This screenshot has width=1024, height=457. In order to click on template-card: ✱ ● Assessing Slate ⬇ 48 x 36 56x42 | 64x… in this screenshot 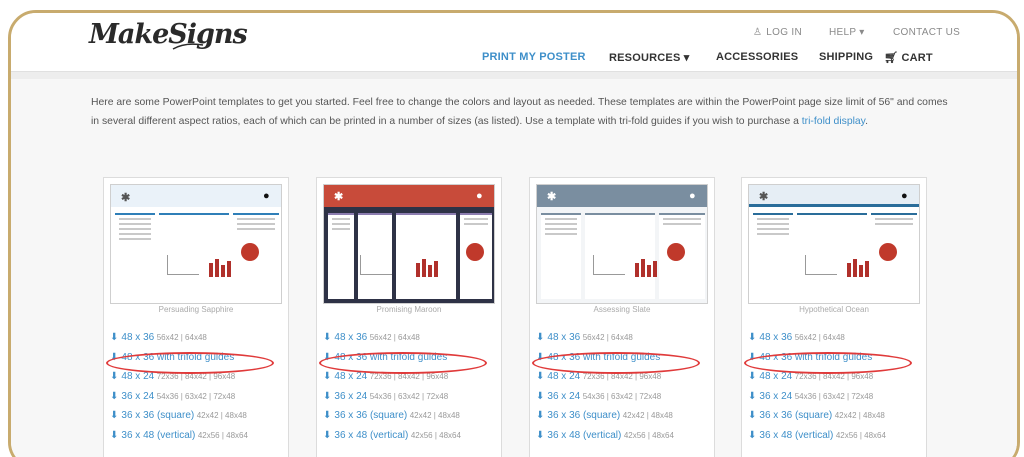, I will do `click(622, 317)`.